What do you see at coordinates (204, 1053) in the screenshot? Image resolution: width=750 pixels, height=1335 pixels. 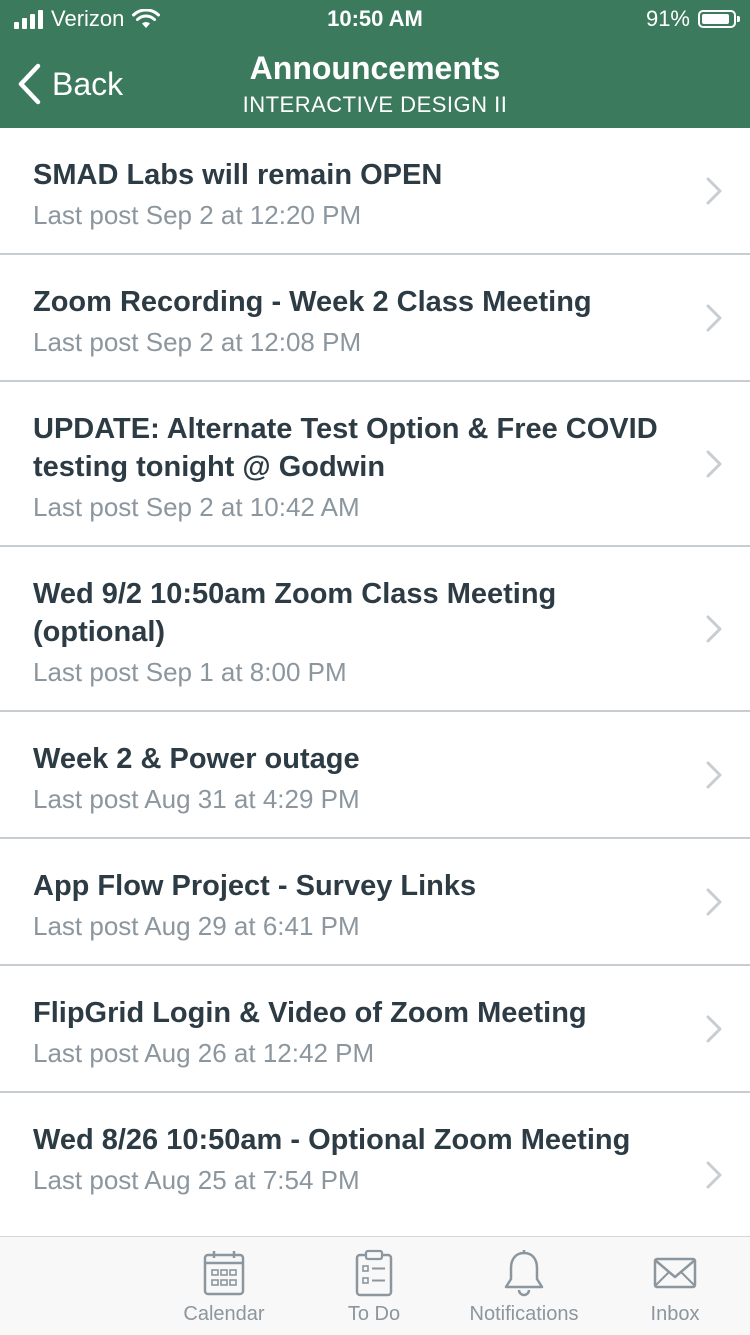 I see `last-post-date: Last post Aug 26 at 12:42 PM` at bounding box center [204, 1053].